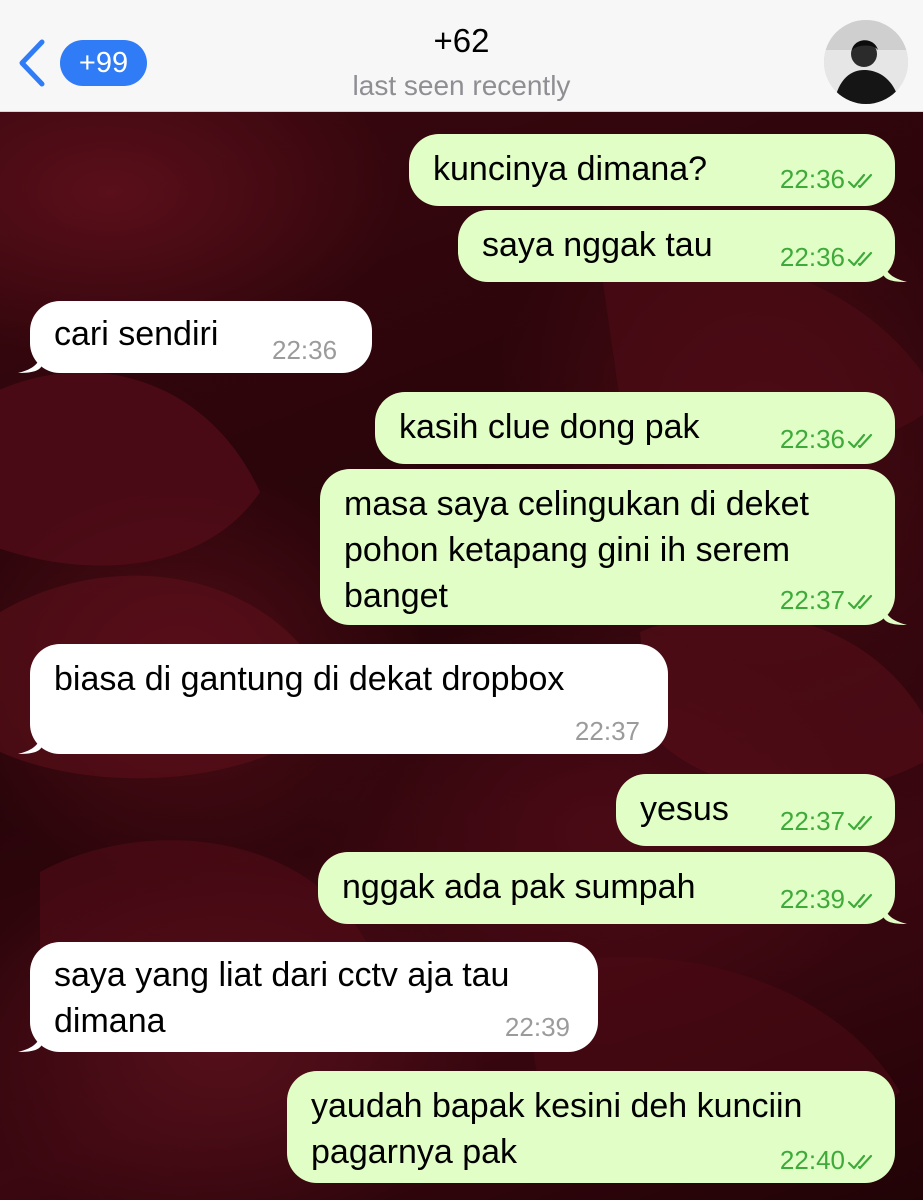  What do you see at coordinates (519, 887) in the screenshot?
I see `message-text: nggak ada pak sumpah` at bounding box center [519, 887].